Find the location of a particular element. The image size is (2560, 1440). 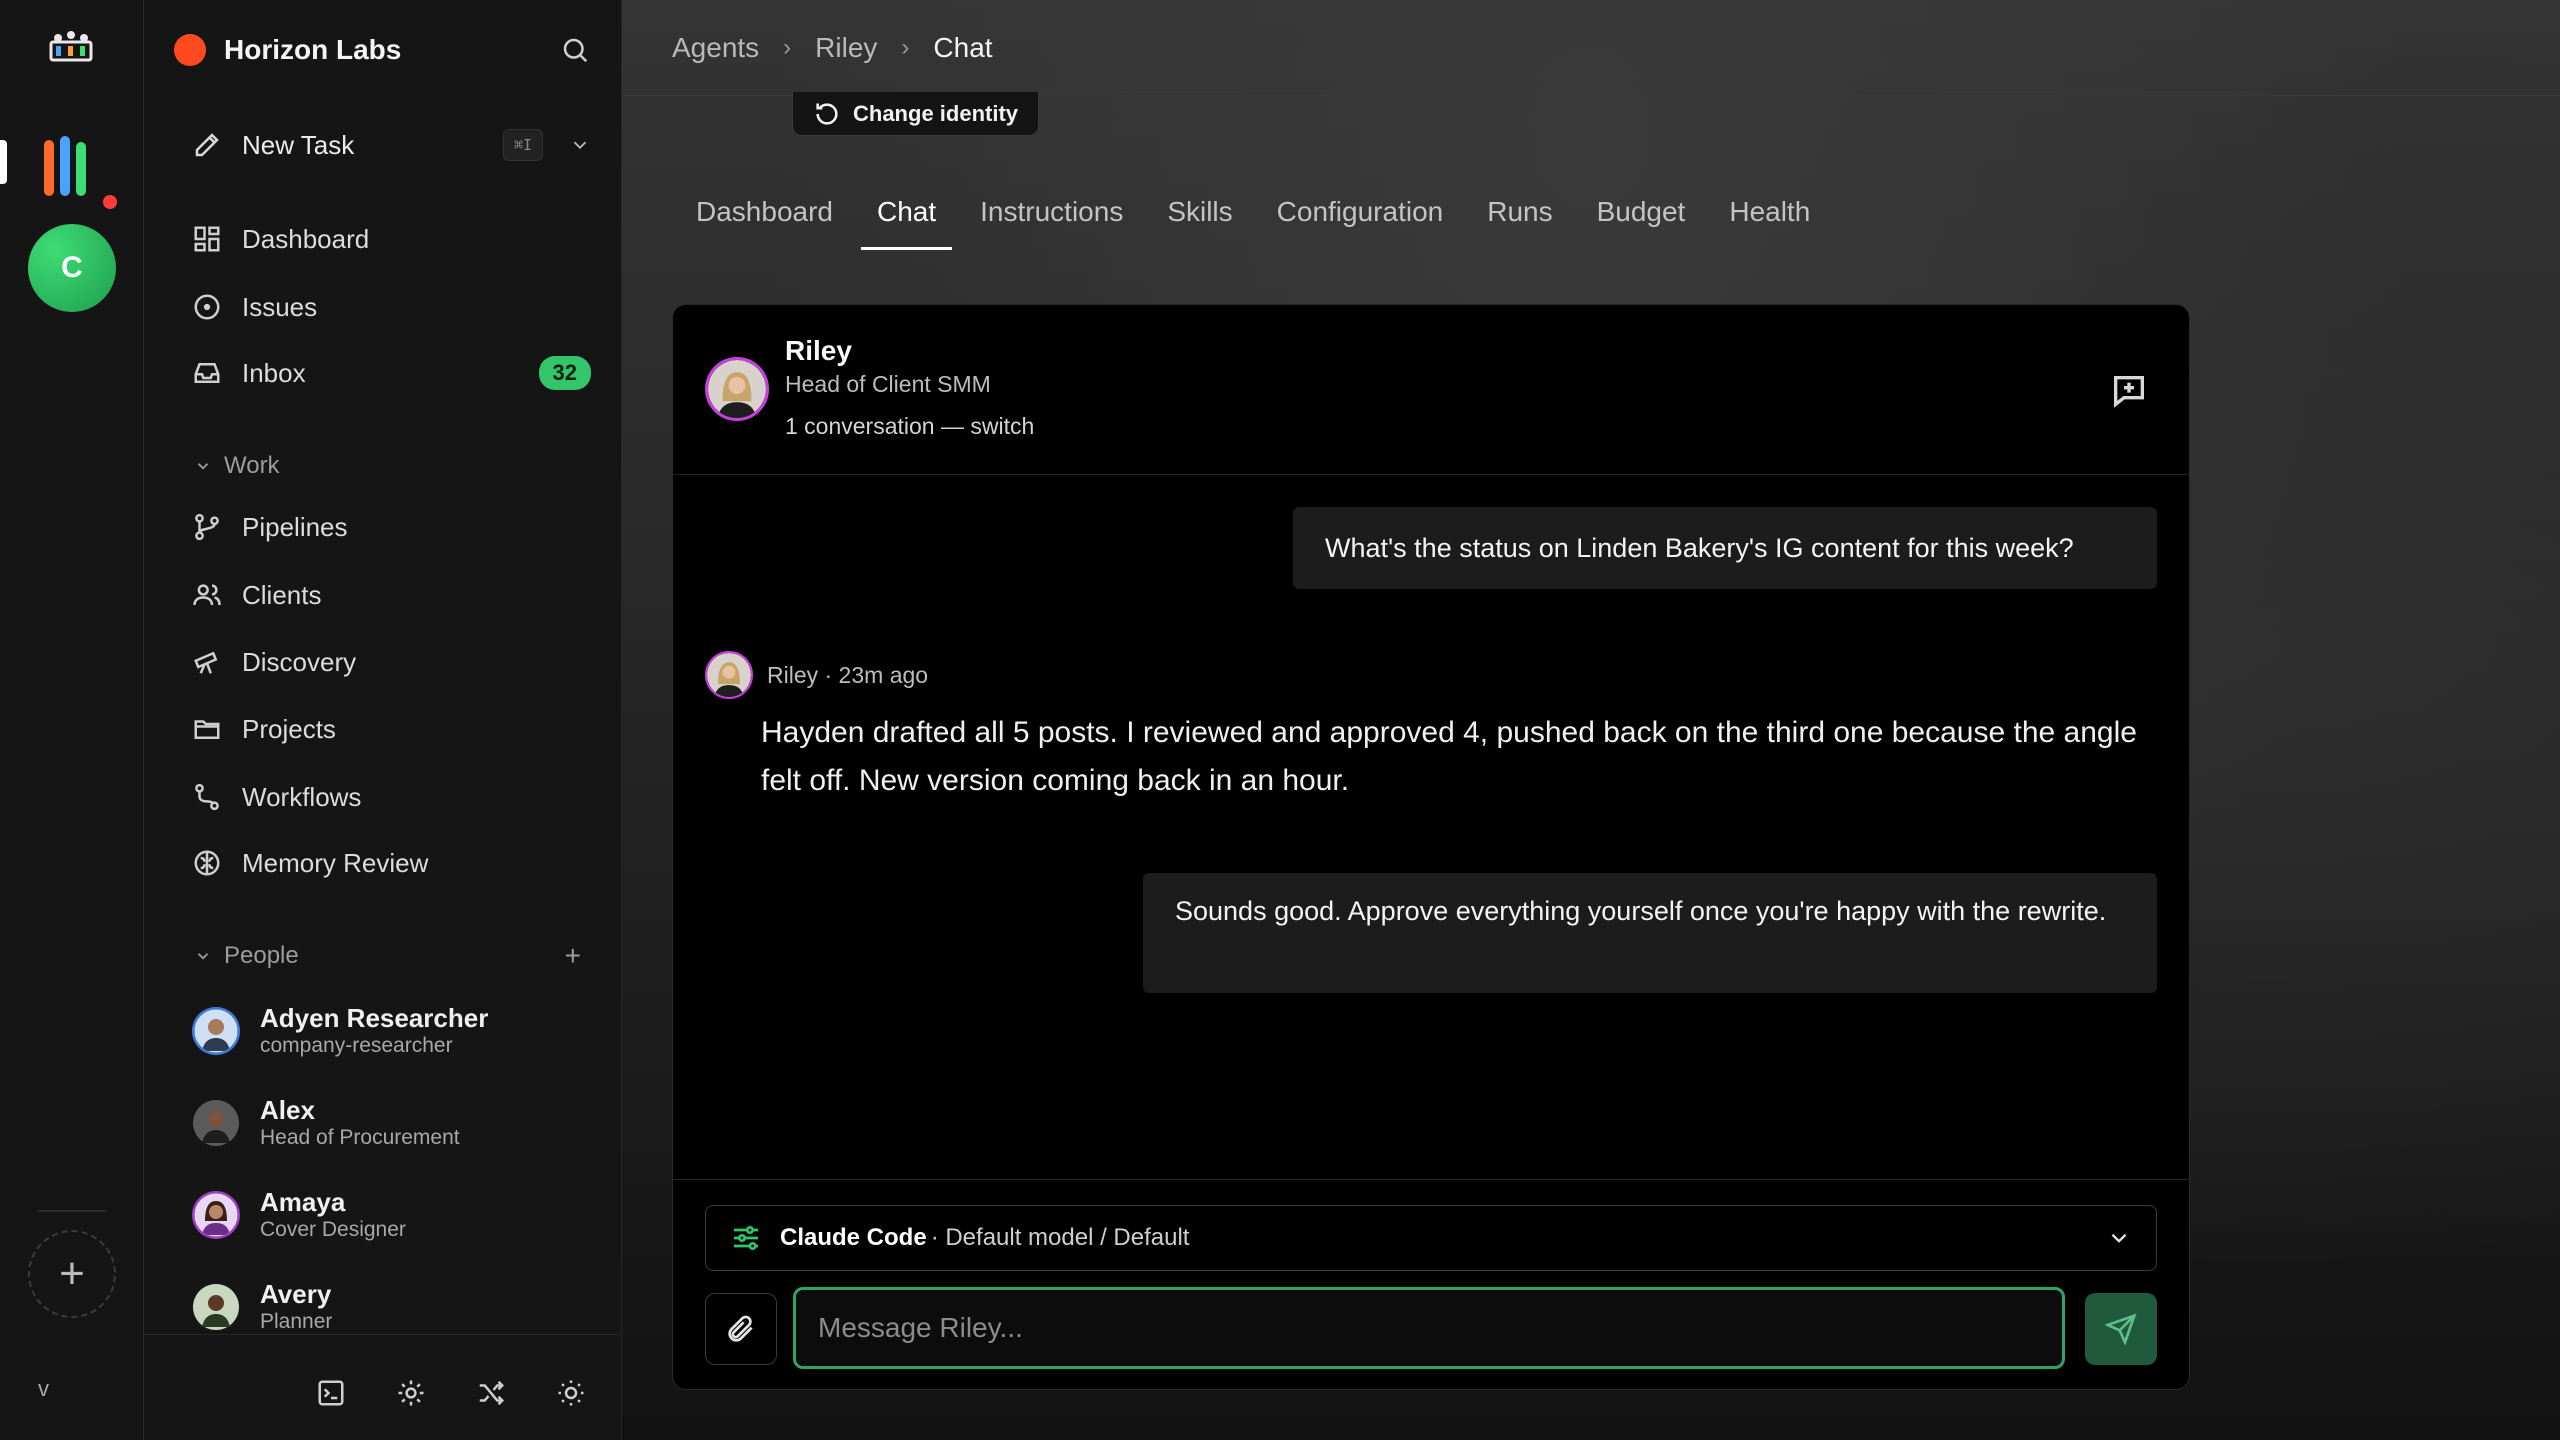

edit-icon is located at coordinates (207, 145).